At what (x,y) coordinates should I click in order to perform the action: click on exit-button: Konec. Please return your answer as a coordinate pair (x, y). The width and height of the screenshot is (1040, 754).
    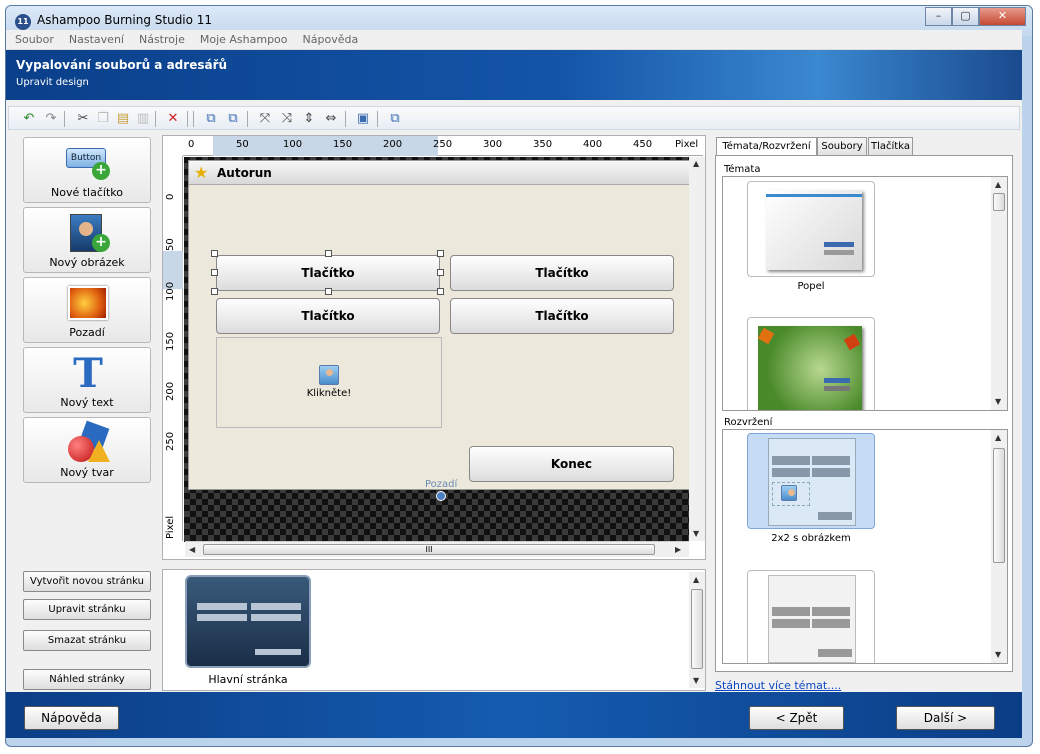
    Looking at the image, I should click on (571, 464).